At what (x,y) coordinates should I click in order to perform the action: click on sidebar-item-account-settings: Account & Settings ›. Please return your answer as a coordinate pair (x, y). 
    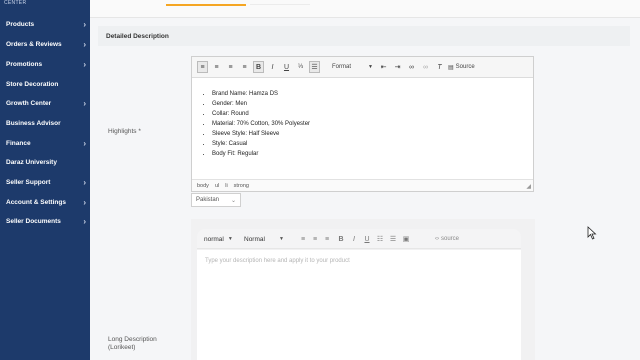
    Looking at the image, I should click on (45, 202).